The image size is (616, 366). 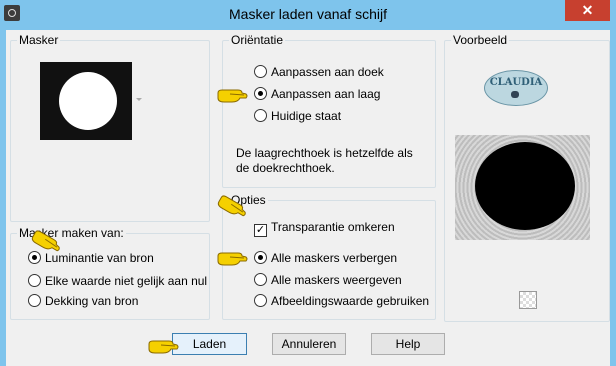 I want to click on check-transparantie-label: Transparantie omkeren, so click(x=333, y=227).